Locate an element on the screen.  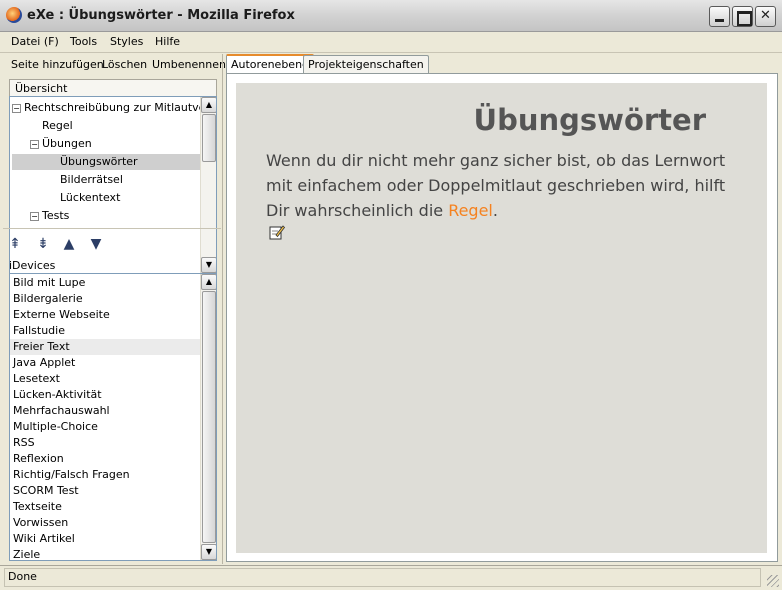
list-item: SCORM Test is located at coordinates (105, 491).